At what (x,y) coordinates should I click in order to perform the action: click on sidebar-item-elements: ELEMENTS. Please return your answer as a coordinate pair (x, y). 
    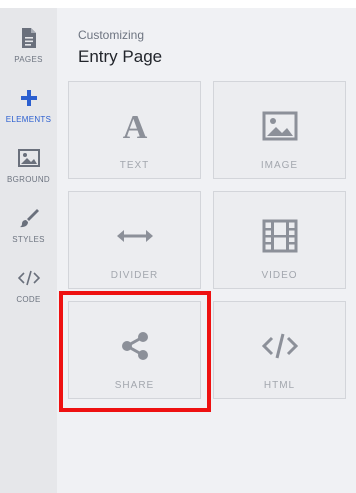
    Looking at the image, I should click on (28, 116).